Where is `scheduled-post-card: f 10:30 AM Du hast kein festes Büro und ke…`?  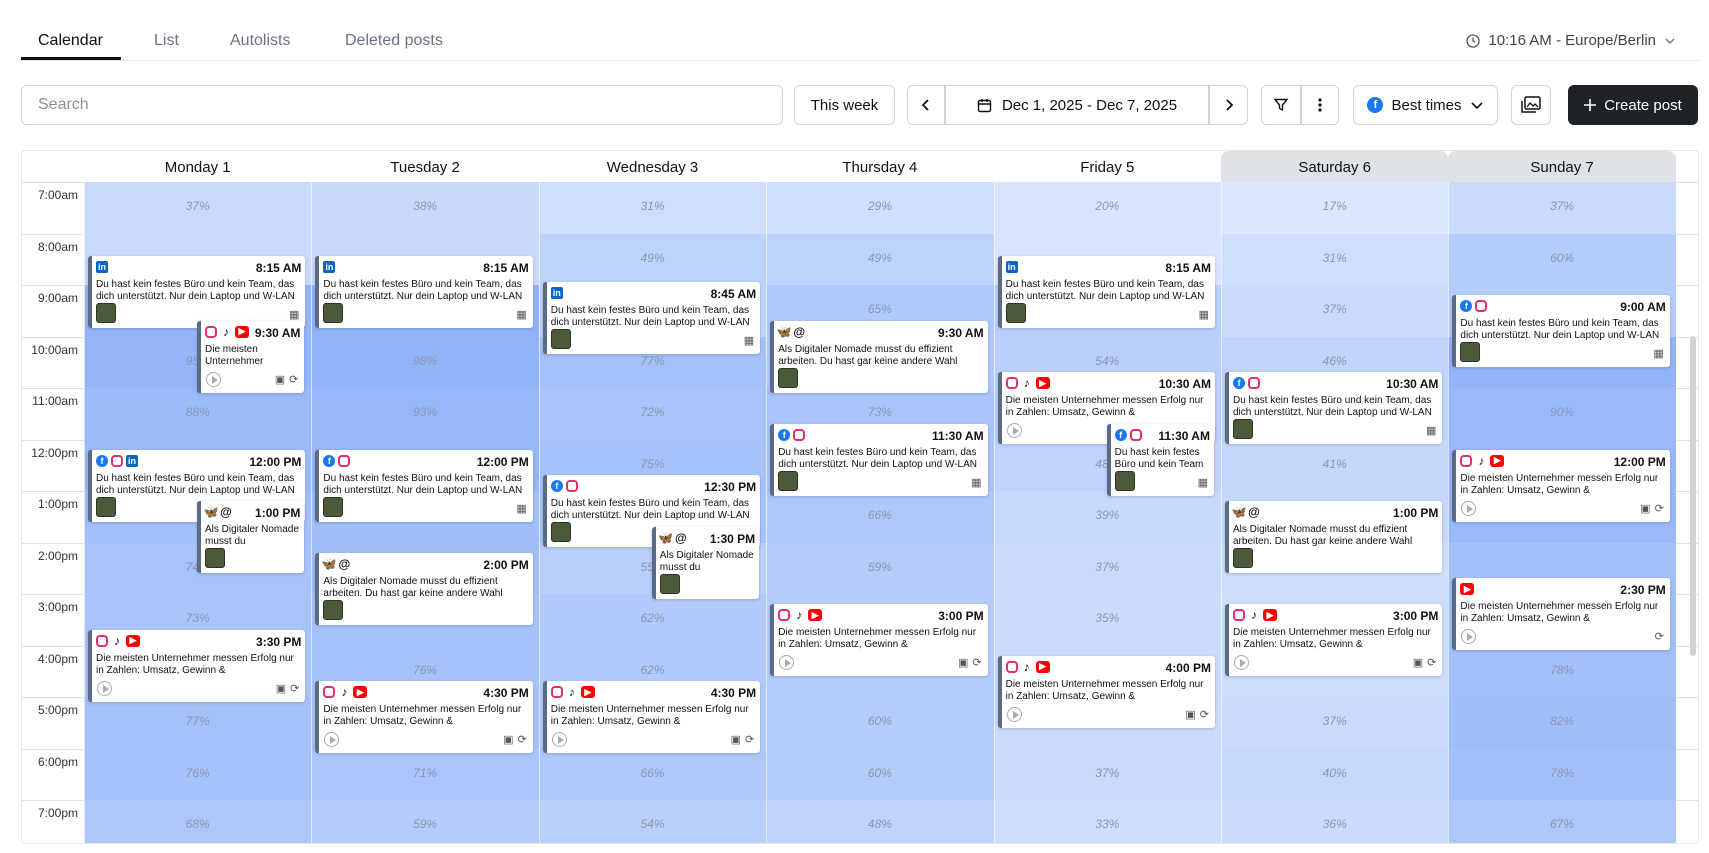
scheduled-post-card: f 10:30 AM Du hast kein festes Büro und ke… is located at coordinates (1334, 408).